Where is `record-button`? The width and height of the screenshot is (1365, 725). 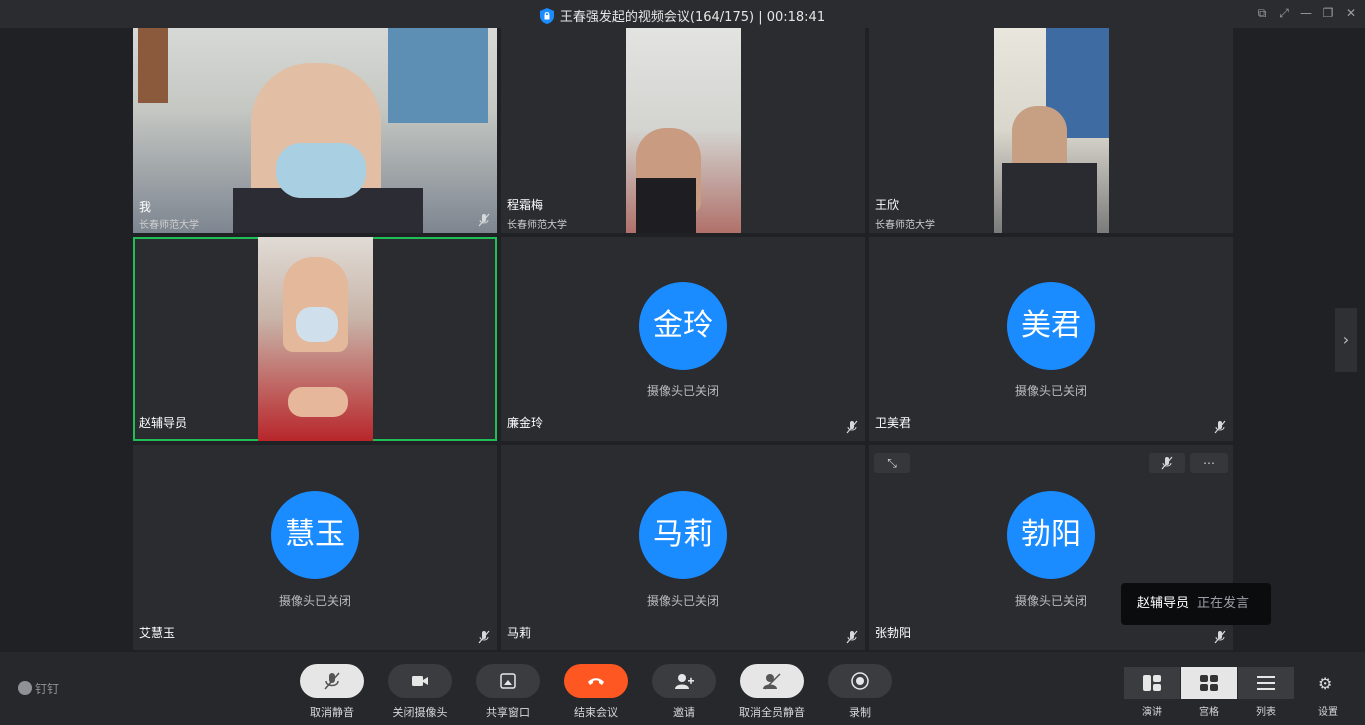
record-button is located at coordinates (860, 681).